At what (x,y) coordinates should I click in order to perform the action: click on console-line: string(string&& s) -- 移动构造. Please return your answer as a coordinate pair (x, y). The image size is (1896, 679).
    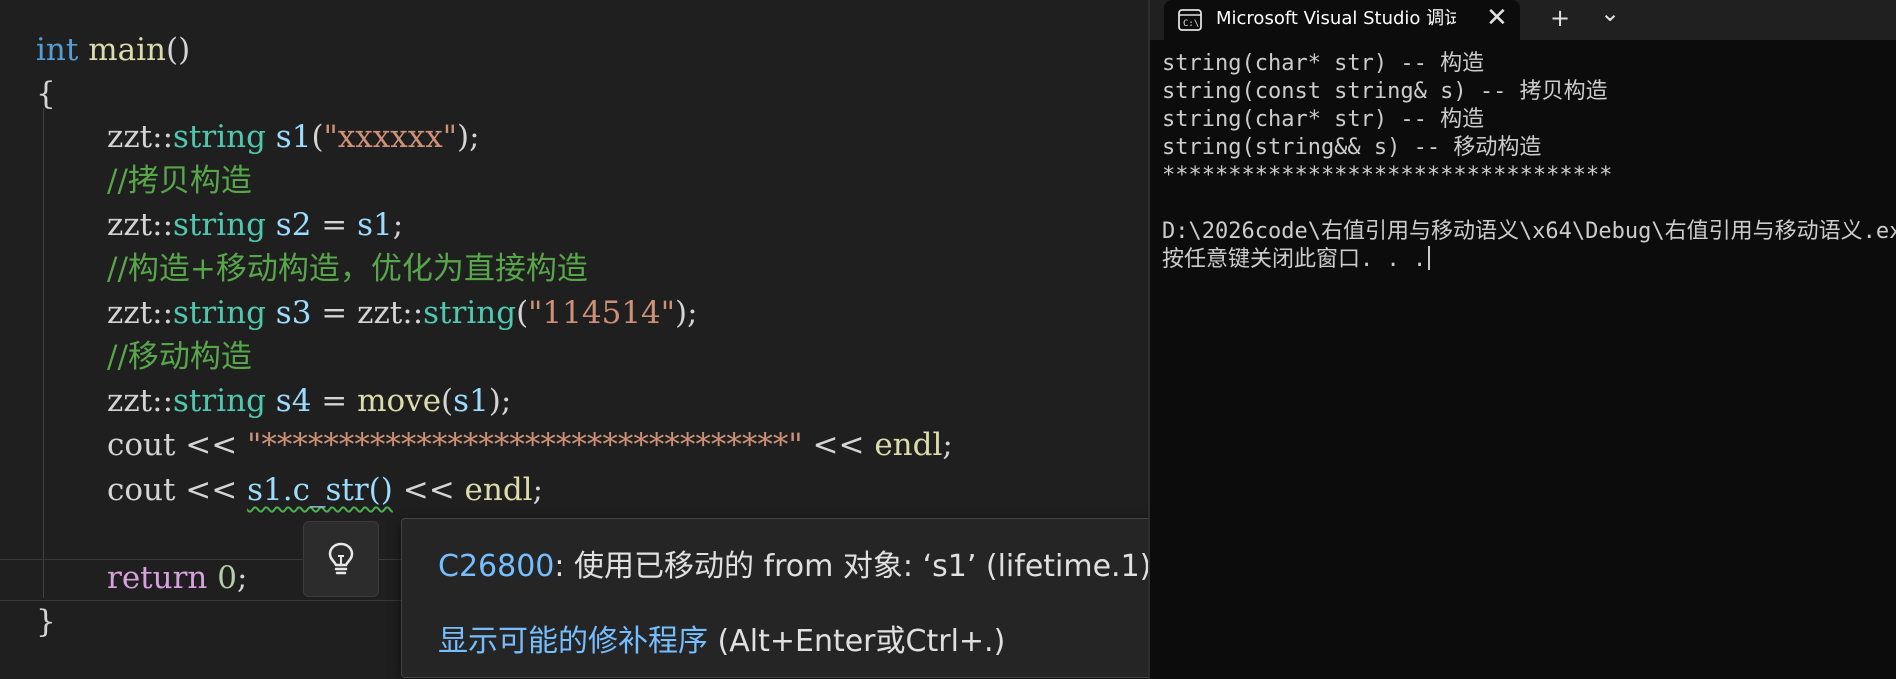
    Looking at the image, I should click on (1351, 148).